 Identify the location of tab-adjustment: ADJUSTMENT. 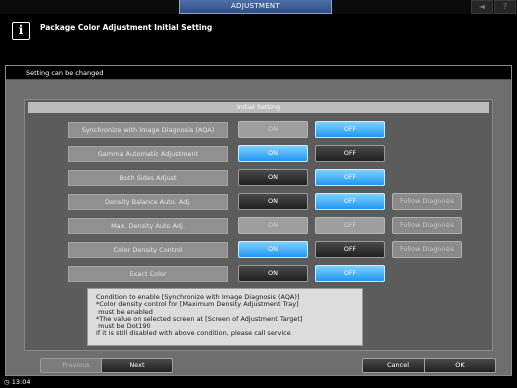
(255, 7).